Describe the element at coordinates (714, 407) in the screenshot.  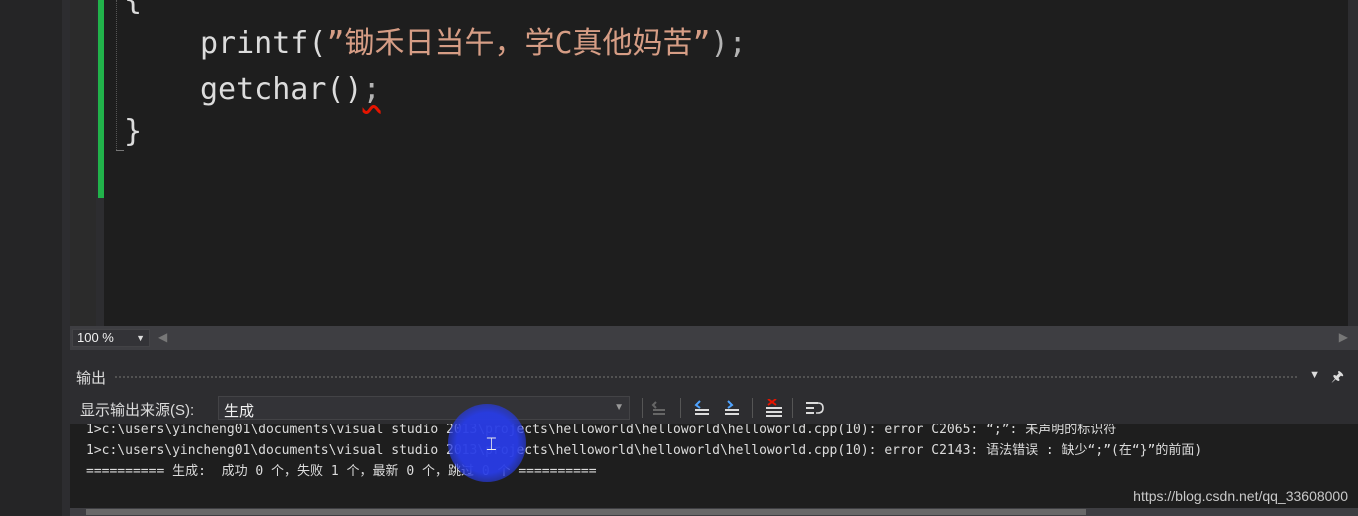
I see `output-toolbar: 显示输出来源(S): 生成 ▼` at that location.